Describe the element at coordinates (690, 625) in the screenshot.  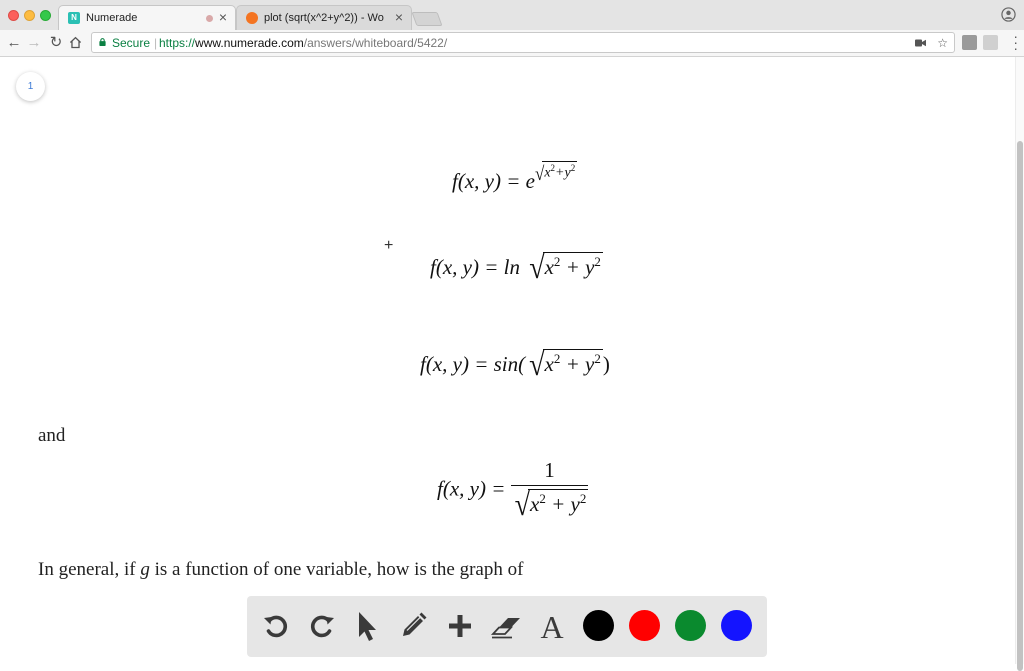
I see `color-swatch-green` at that location.